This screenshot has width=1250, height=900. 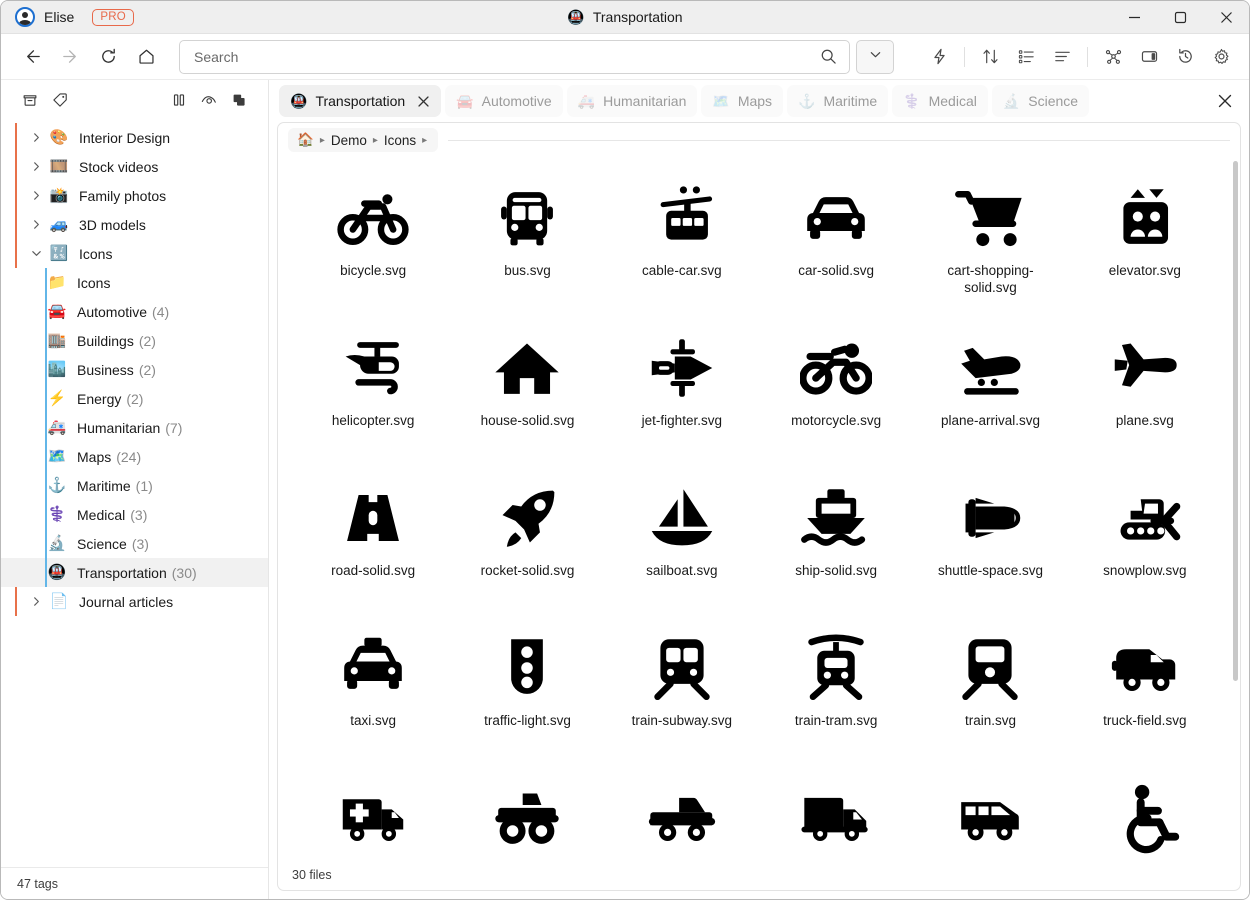 I want to click on file-item: road-solid.svg, so click(x=373, y=538).